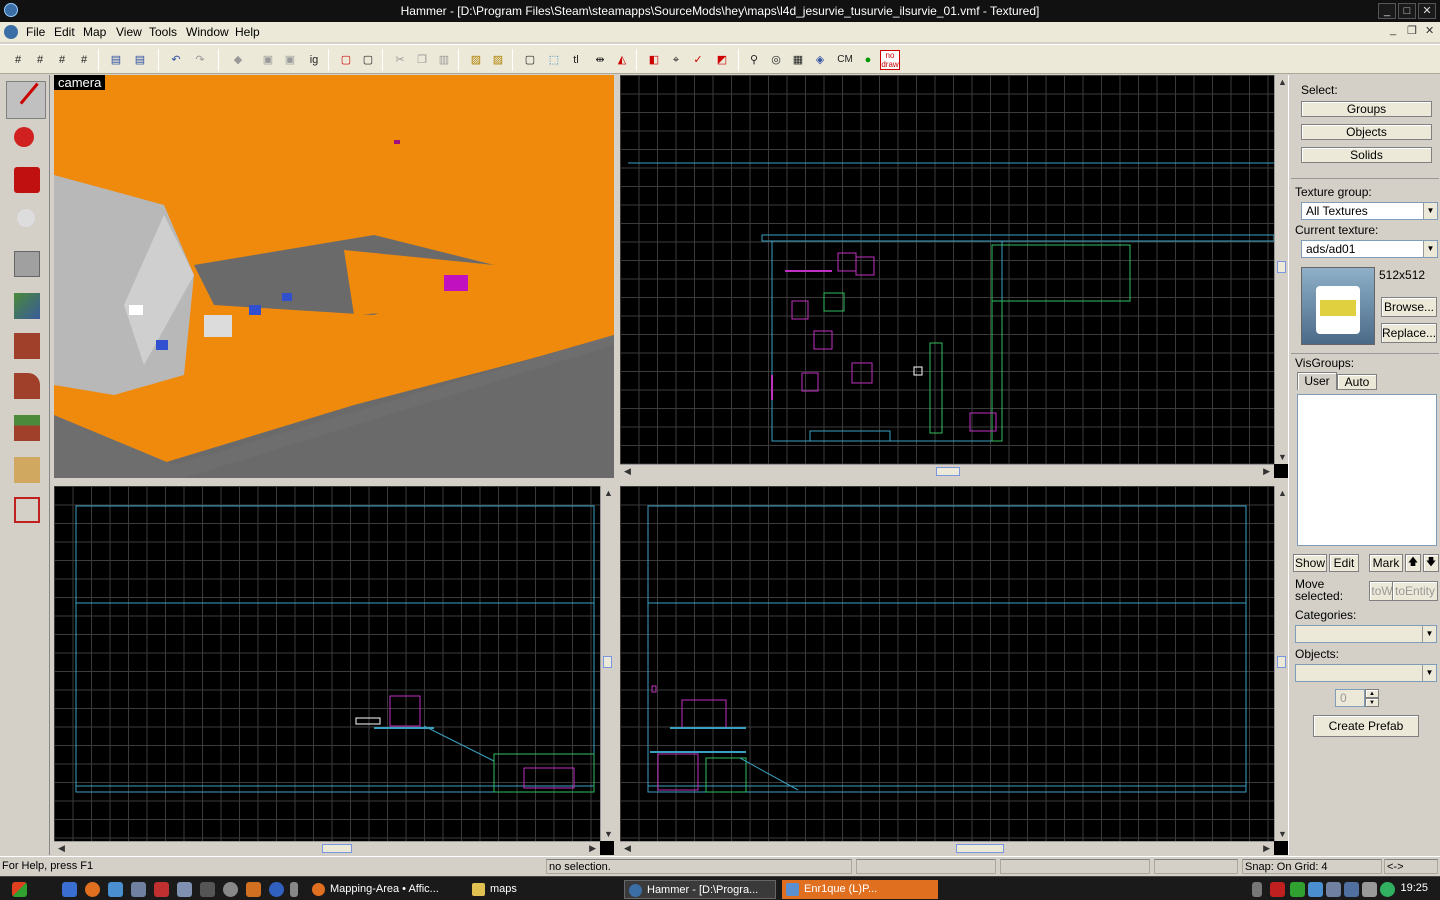 Image resolution: width=1440 pixels, height=900 pixels. Describe the element at coordinates (1369, 889) in the screenshot. I see `tray-volume-icon` at that location.